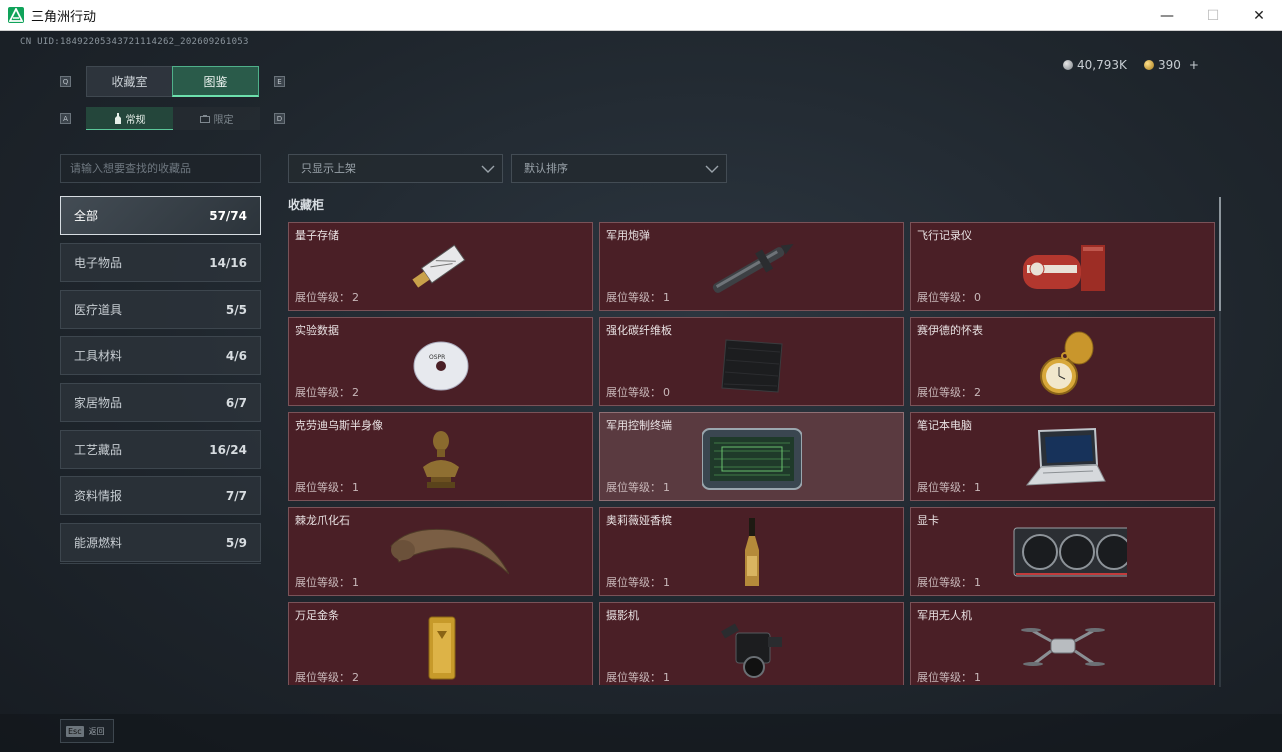 This screenshot has width=1282, height=752. What do you see at coordinates (641, 15) in the screenshot?
I see `window-titlebar: 三角洲行动 — ☐ ✕` at bounding box center [641, 15].